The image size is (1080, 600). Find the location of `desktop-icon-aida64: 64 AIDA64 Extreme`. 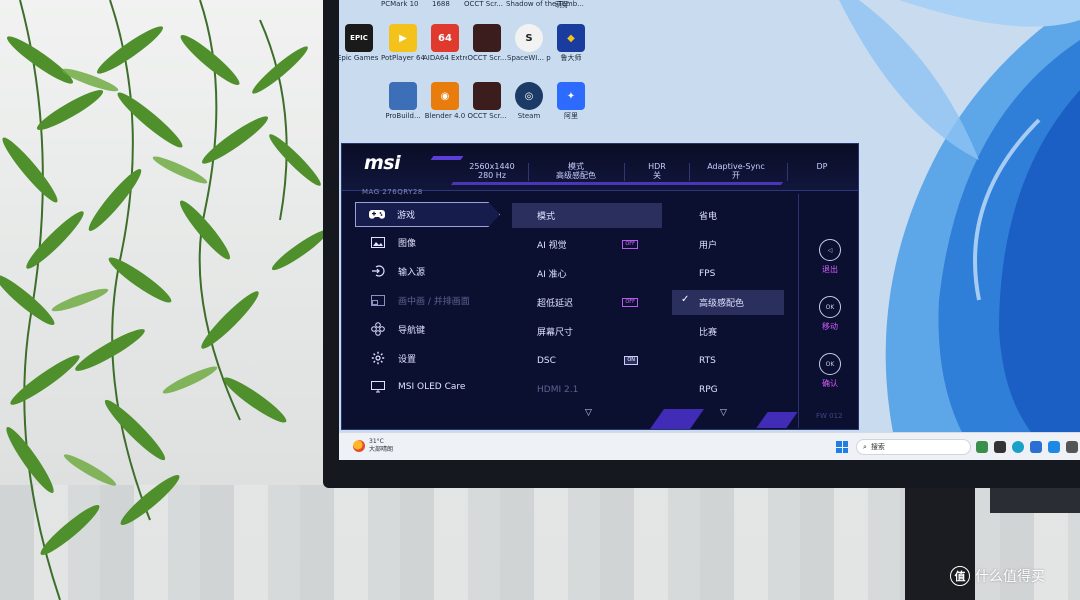

desktop-icon-aida64: 64 AIDA64 Extreme is located at coordinates (445, 43).